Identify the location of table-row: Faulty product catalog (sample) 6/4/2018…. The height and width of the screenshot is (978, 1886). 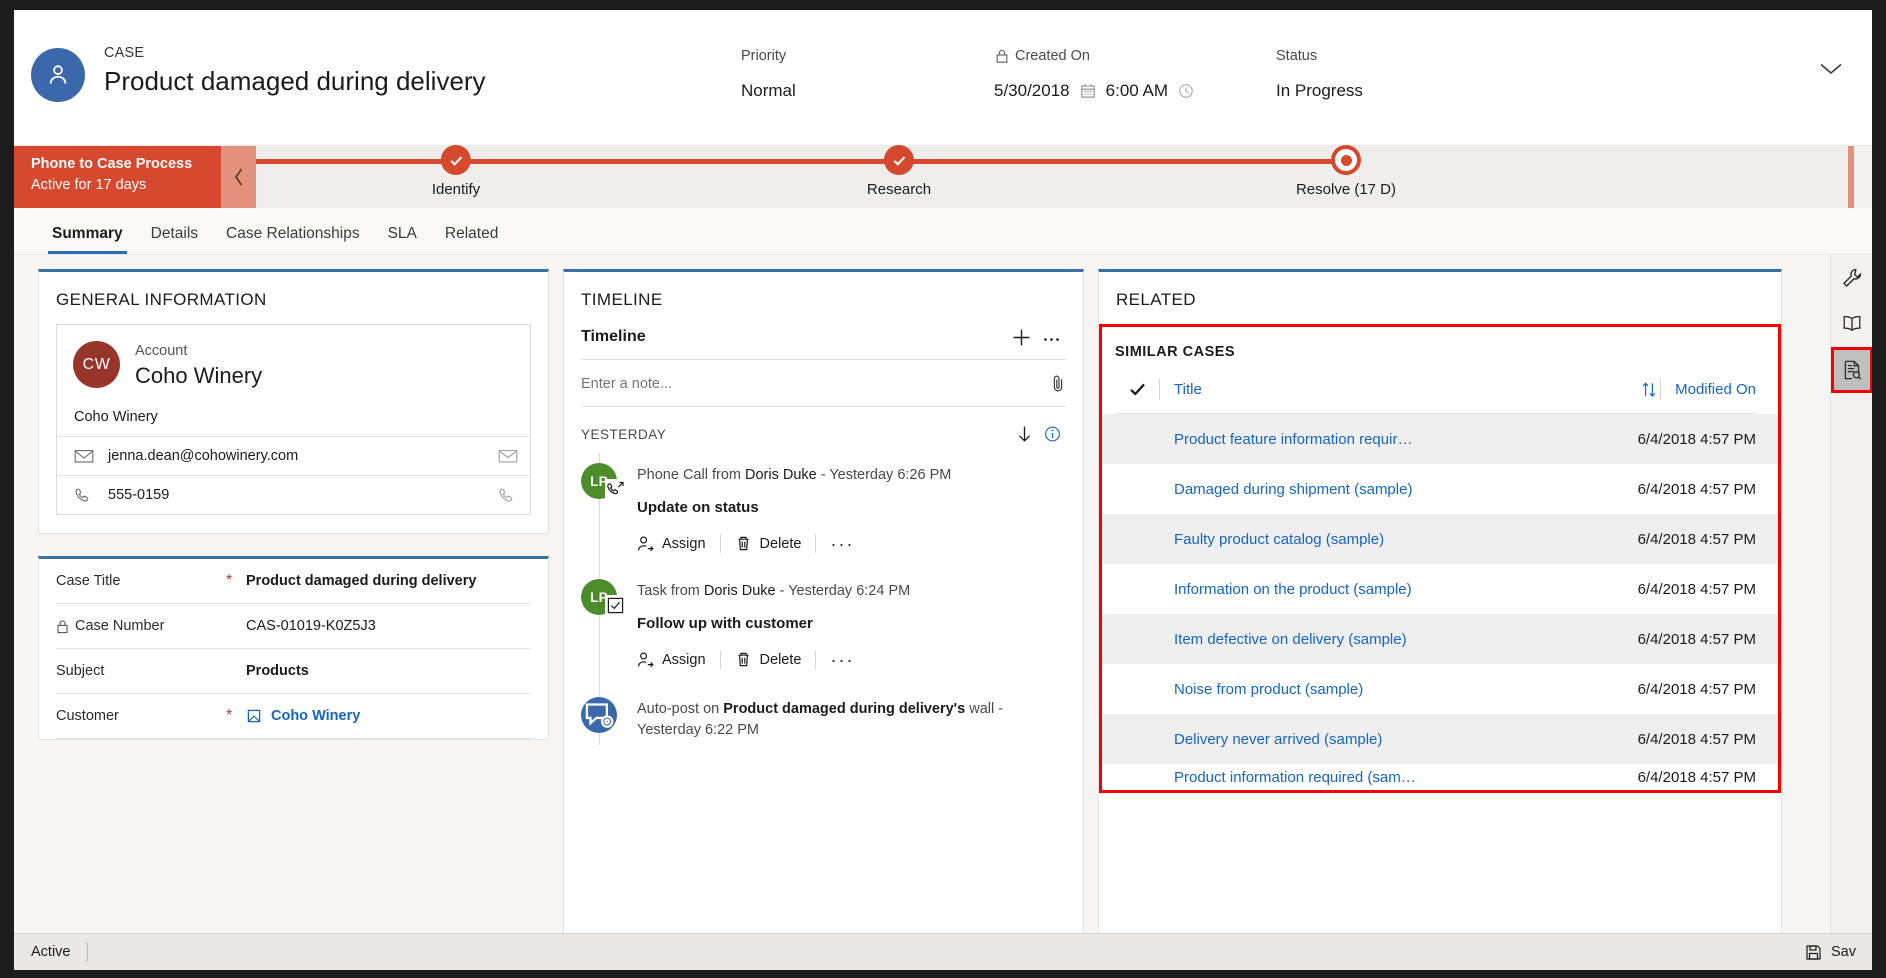
(1440, 539).